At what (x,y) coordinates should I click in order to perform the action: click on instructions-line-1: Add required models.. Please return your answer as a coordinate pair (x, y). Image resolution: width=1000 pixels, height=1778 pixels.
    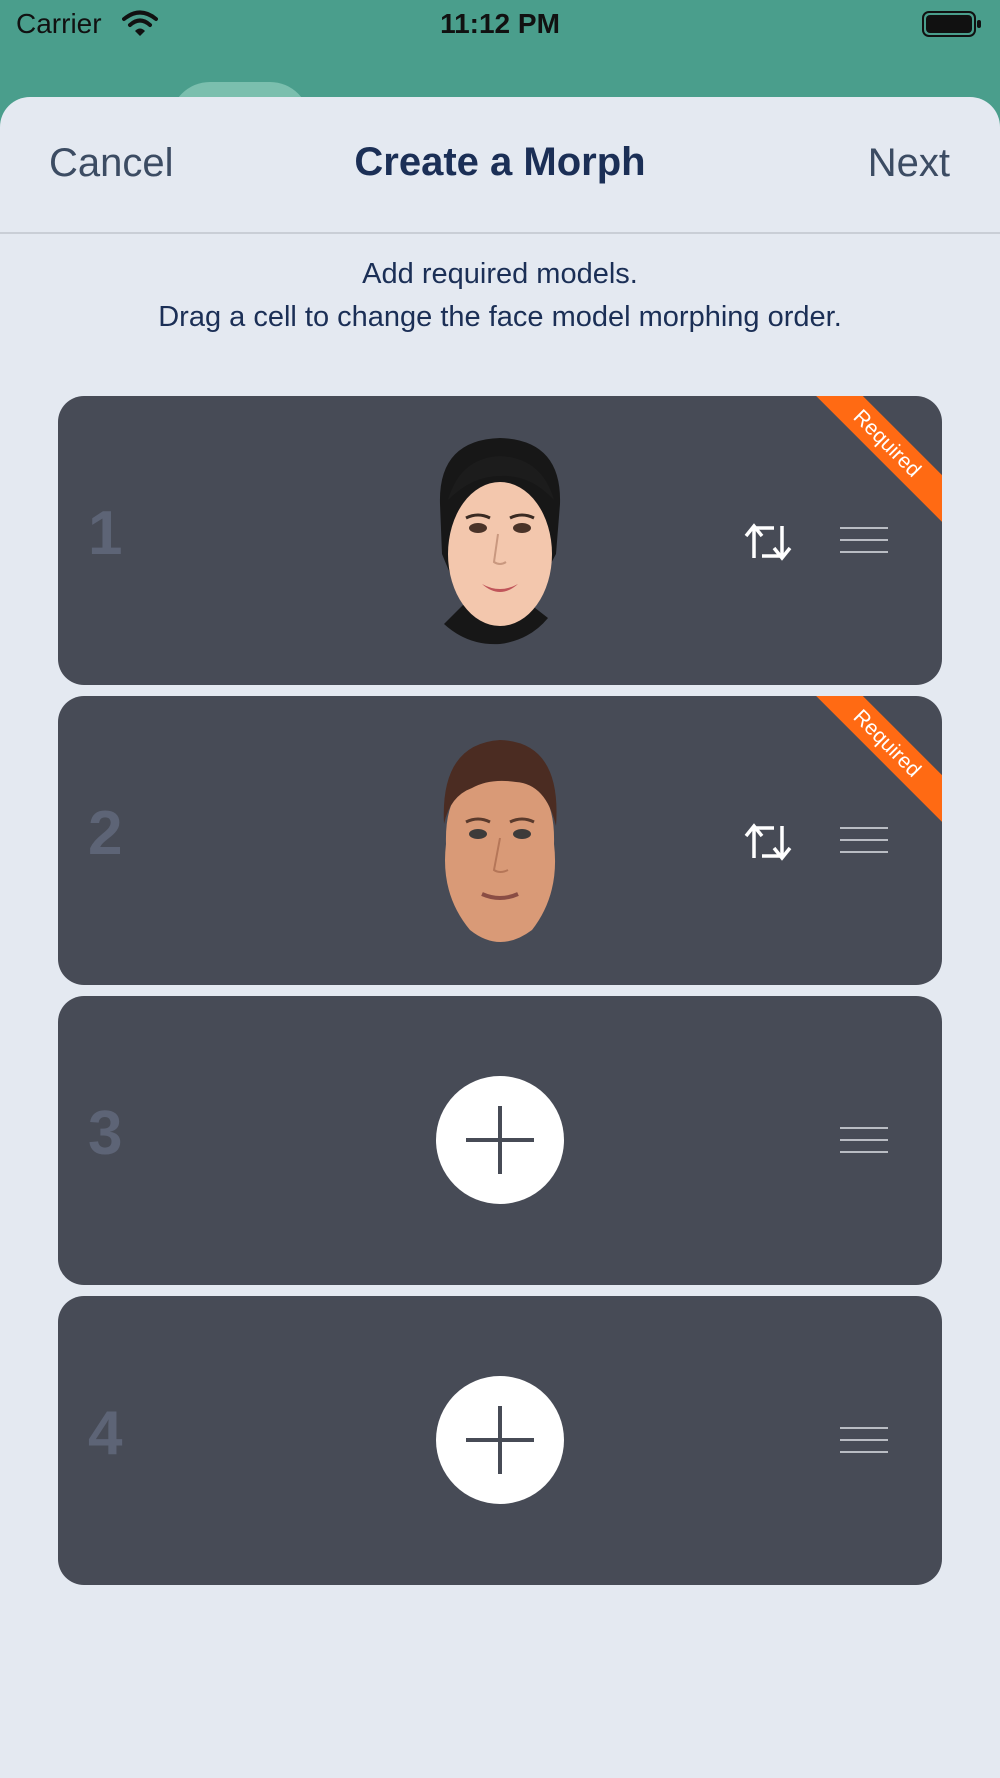
    Looking at the image, I should click on (500, 274).